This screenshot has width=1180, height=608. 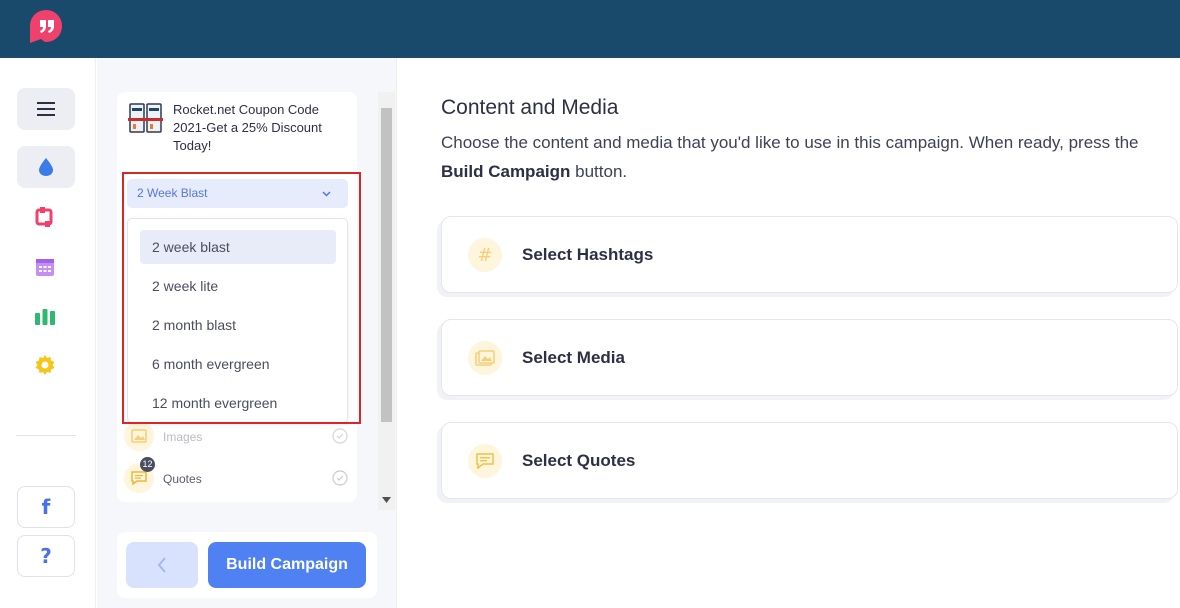 I want to click on campaigns-nav-button, so click(x=46, y=167).